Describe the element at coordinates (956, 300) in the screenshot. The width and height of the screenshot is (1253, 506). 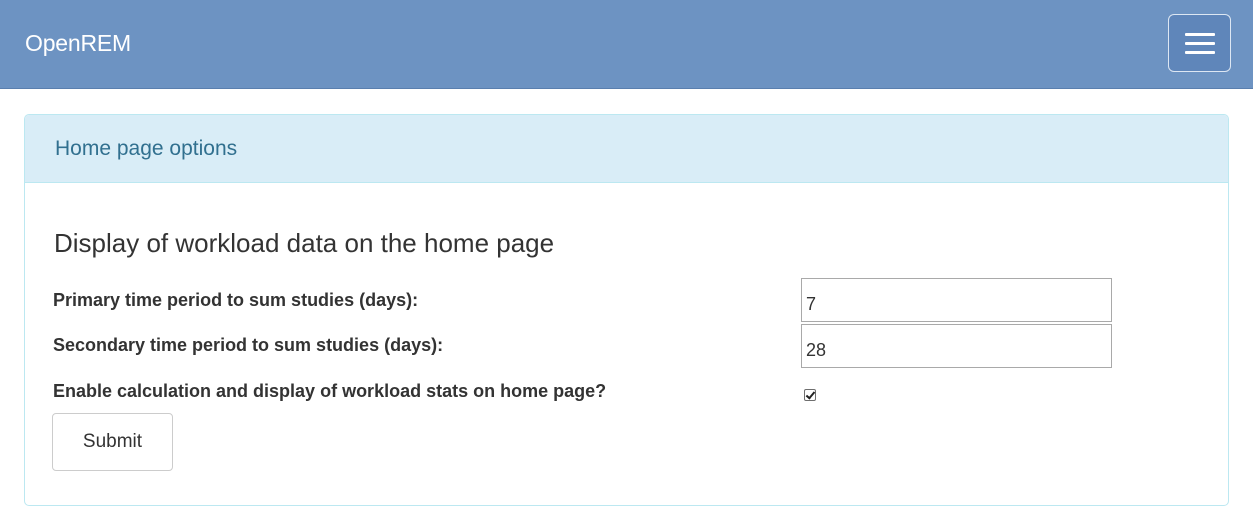
I see `primary-period-input` at that location.